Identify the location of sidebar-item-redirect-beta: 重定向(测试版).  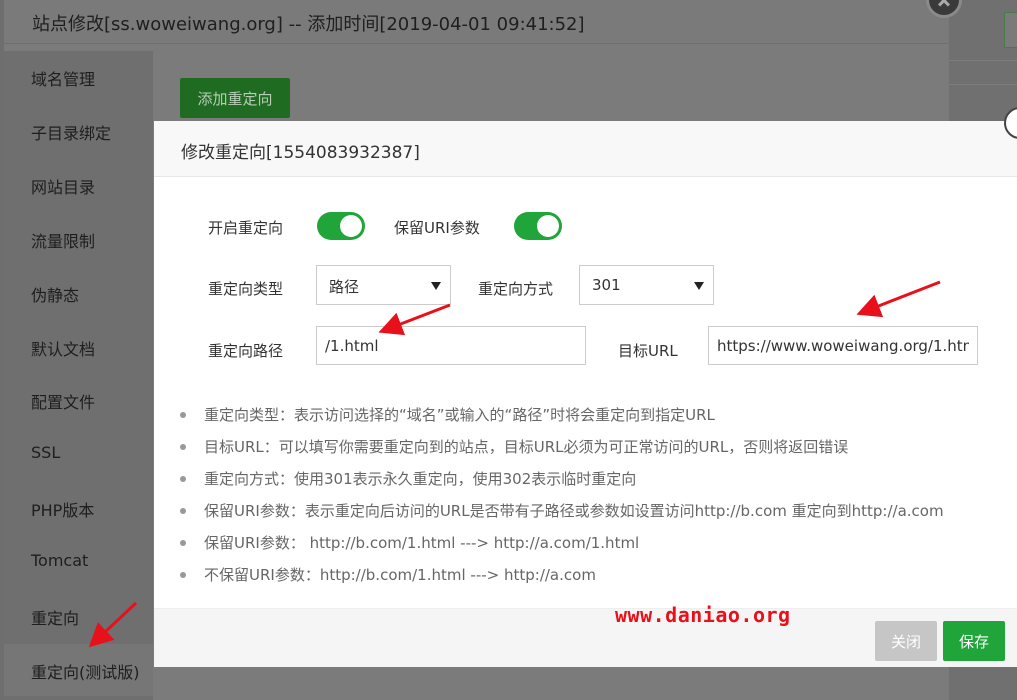
(78, 670).